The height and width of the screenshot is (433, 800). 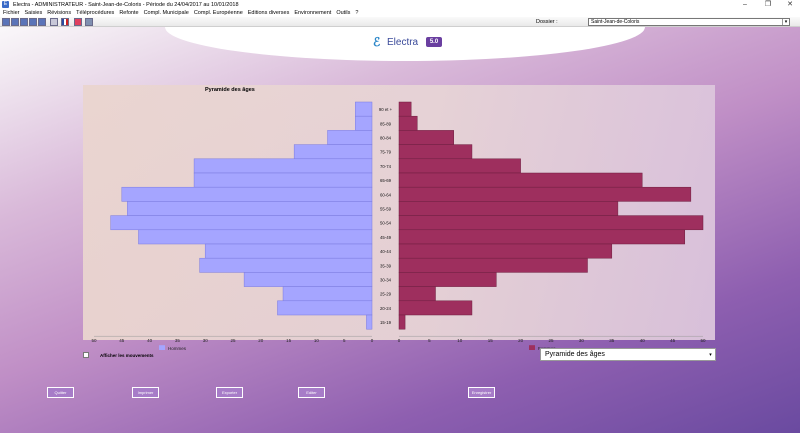 I want to click on menu-saisies: Saisies, so click(x=34, y=13).